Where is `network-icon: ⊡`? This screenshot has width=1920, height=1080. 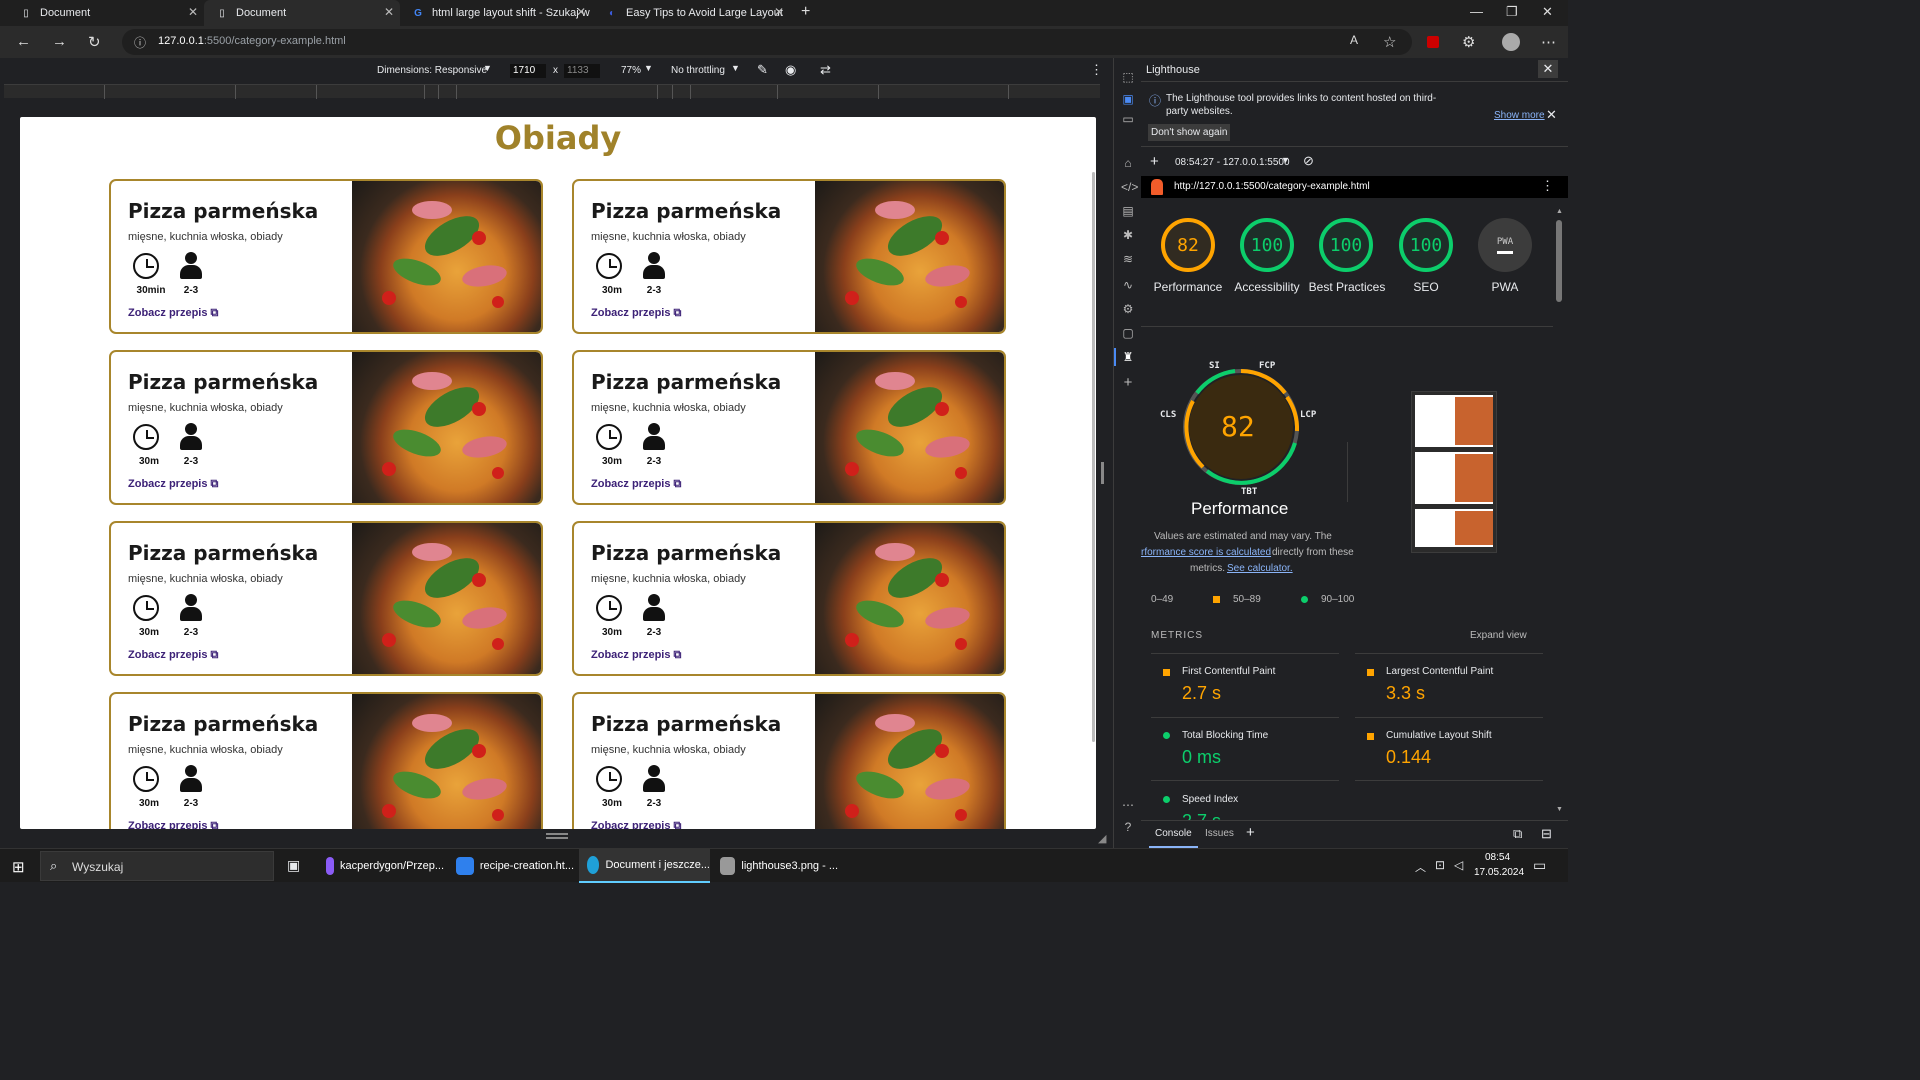
network-icon: ⊡ is located at coordinates (1440, 865).